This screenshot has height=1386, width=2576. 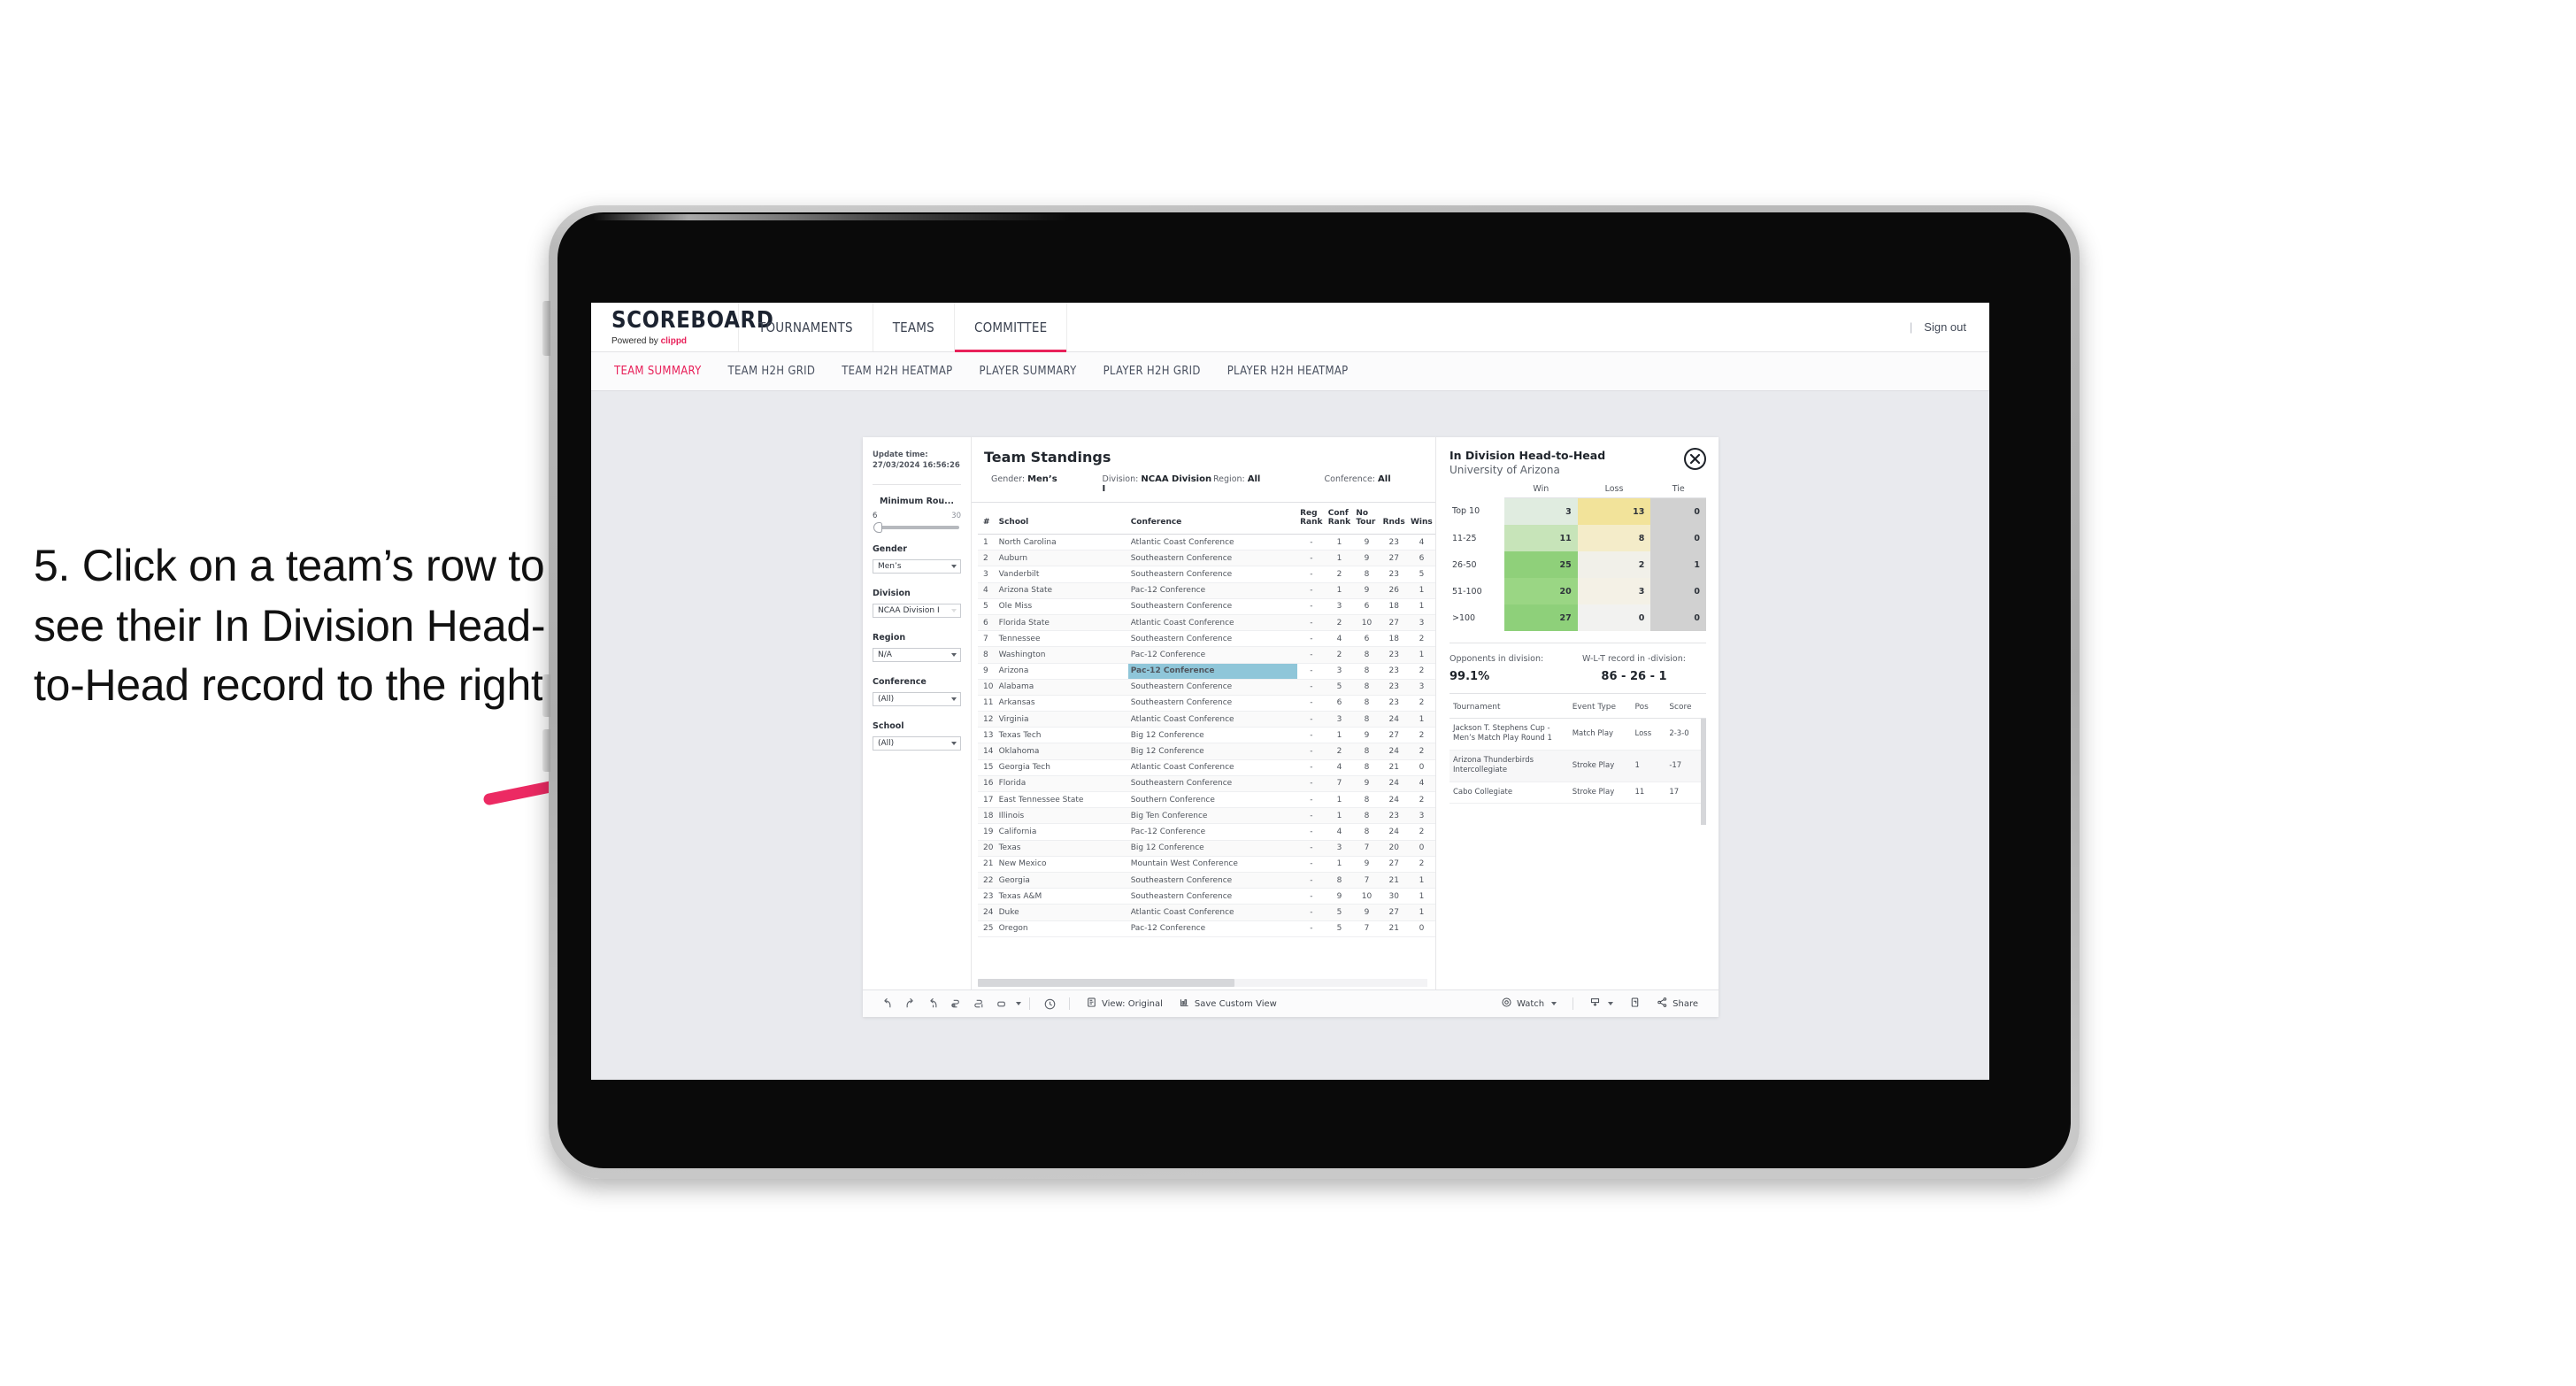 What do you see at coordinates (806, 327) in the screenshot?
I see `nav-item-tournaments: TOURNAMENTS` at bounding box center [806, 327].